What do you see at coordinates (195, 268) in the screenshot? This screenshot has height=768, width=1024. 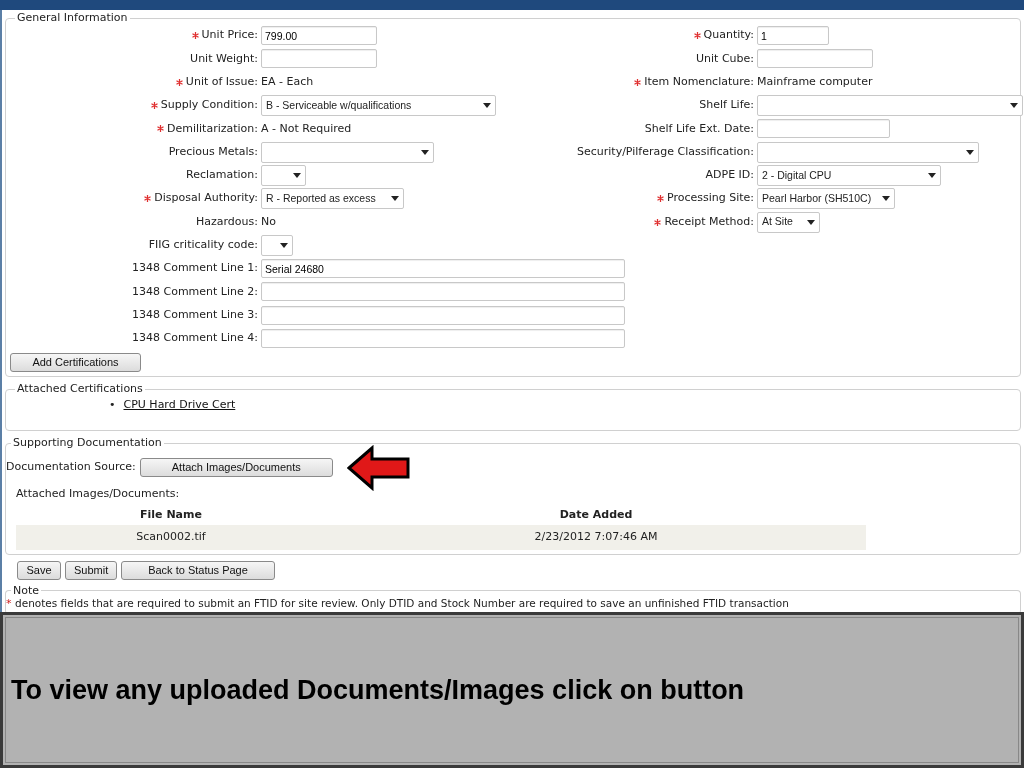 I see `field-label: 1348 Comment Line 1:` at bounding box center [195, 268].